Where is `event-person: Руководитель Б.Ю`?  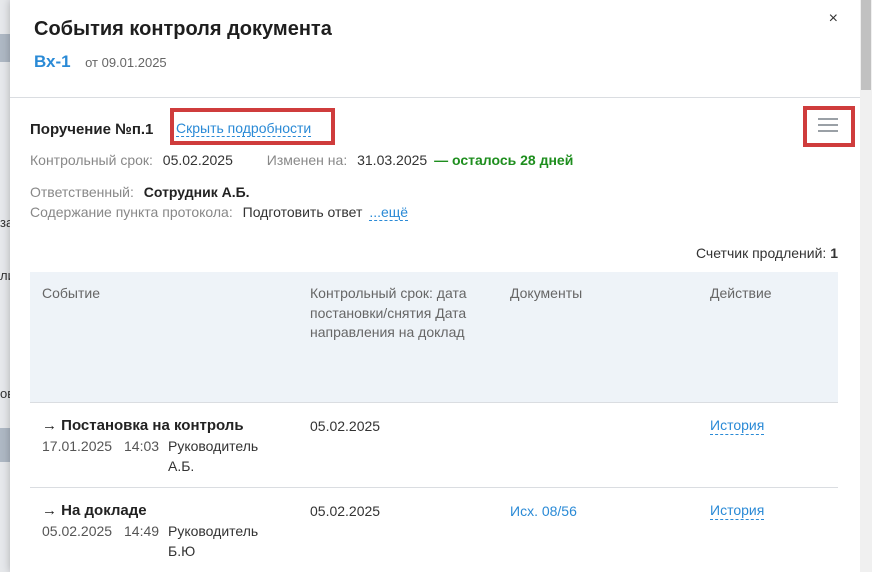
event-person: Руководитель Б.Ю is located at coordinates (213, 541).